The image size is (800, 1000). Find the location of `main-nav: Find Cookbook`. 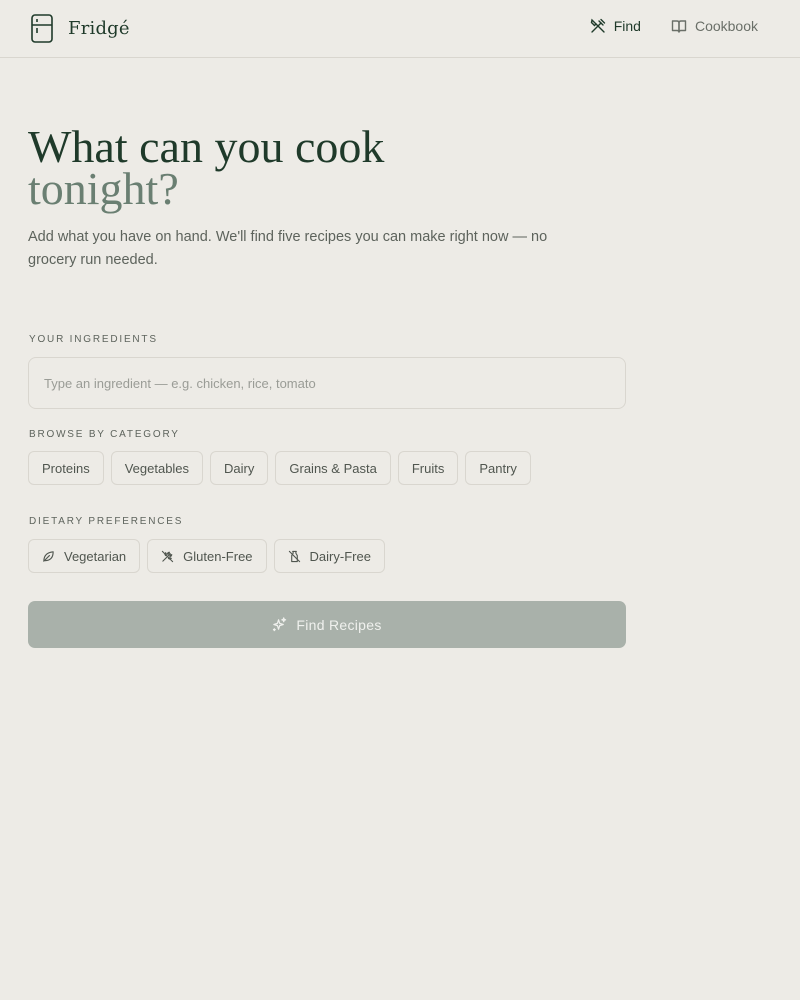

main-nav: Find Cookbook is located at coordinates (674, 26).